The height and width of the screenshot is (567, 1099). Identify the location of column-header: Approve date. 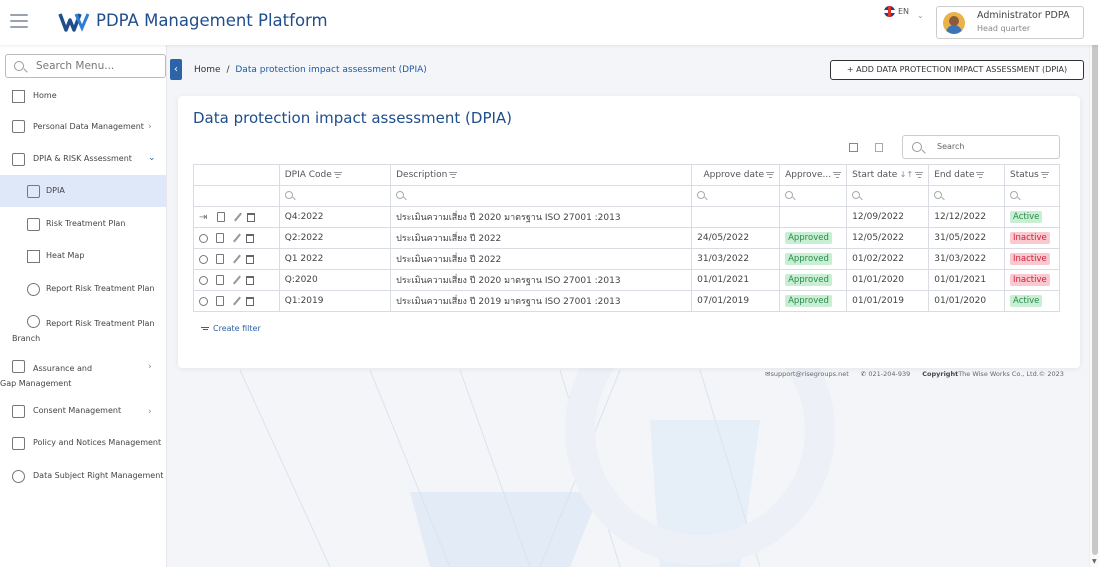
(736, 175).